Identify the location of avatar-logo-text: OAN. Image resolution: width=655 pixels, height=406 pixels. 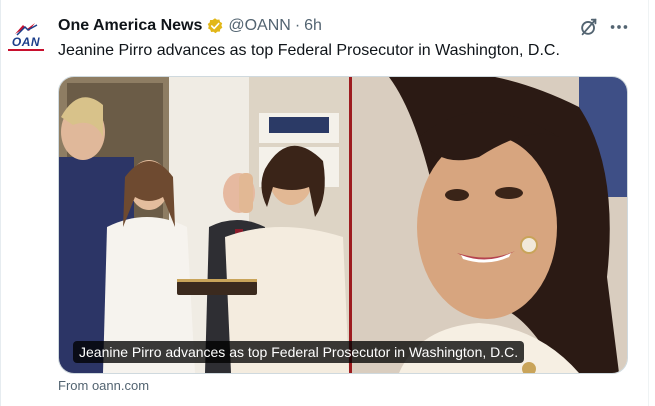
(26, 41).